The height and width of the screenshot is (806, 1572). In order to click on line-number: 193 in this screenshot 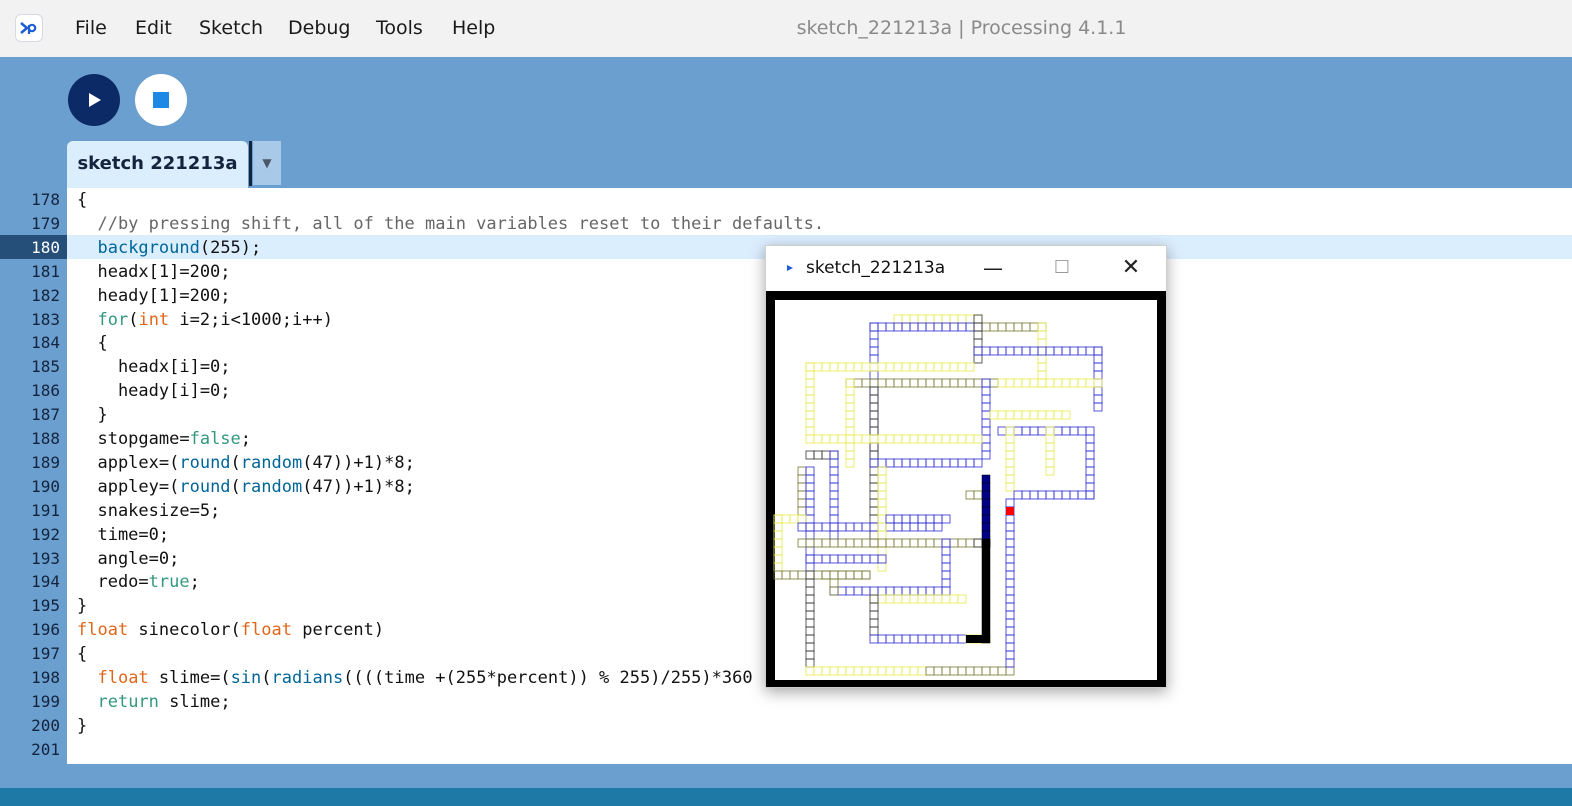, I will do `click(45, 558)`.